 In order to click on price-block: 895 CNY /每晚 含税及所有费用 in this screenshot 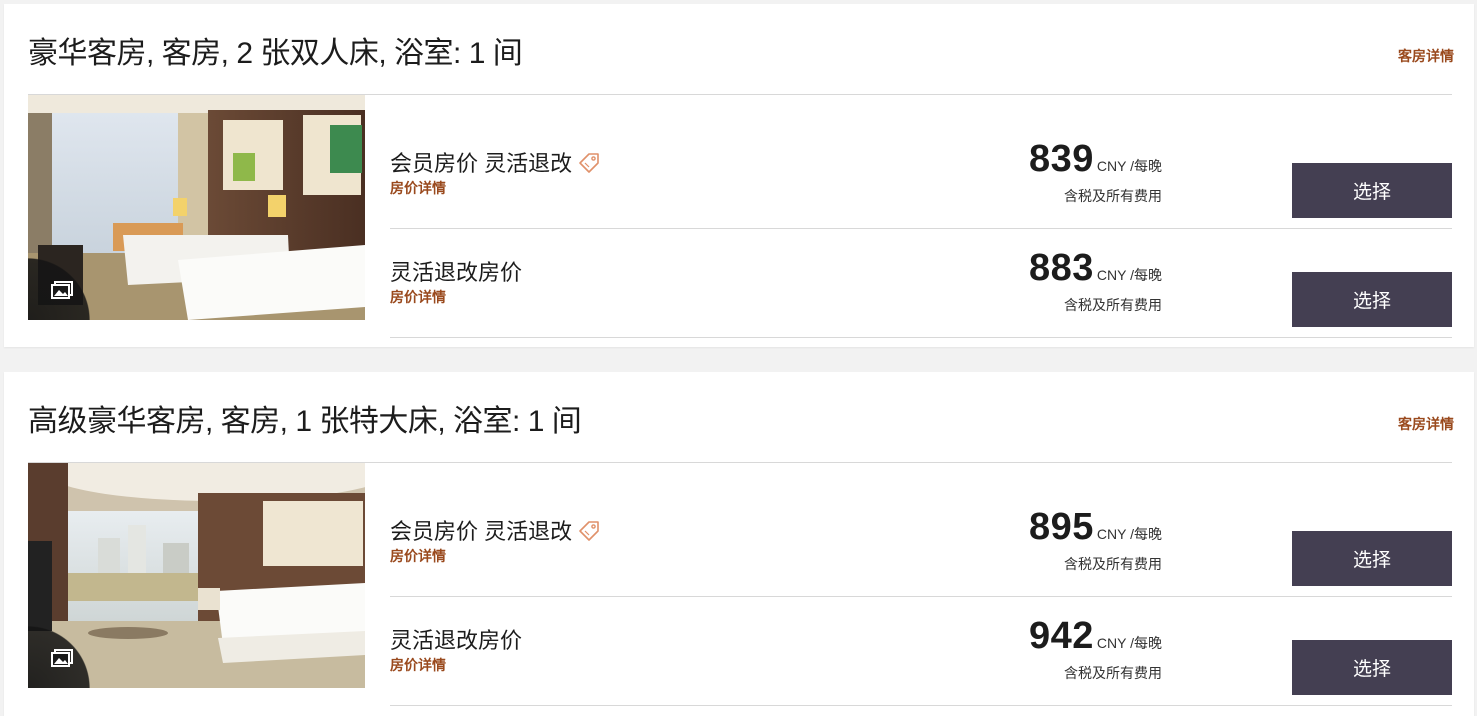, I will do `click(1095, 540)`.